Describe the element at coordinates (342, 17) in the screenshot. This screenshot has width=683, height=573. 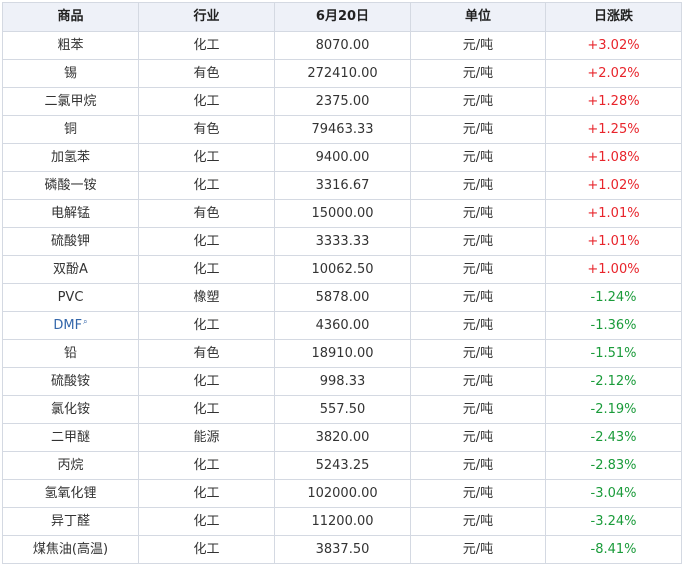
I see `table-header-row: 商品 行业 6月20日 单位 日涨跌` at that location.